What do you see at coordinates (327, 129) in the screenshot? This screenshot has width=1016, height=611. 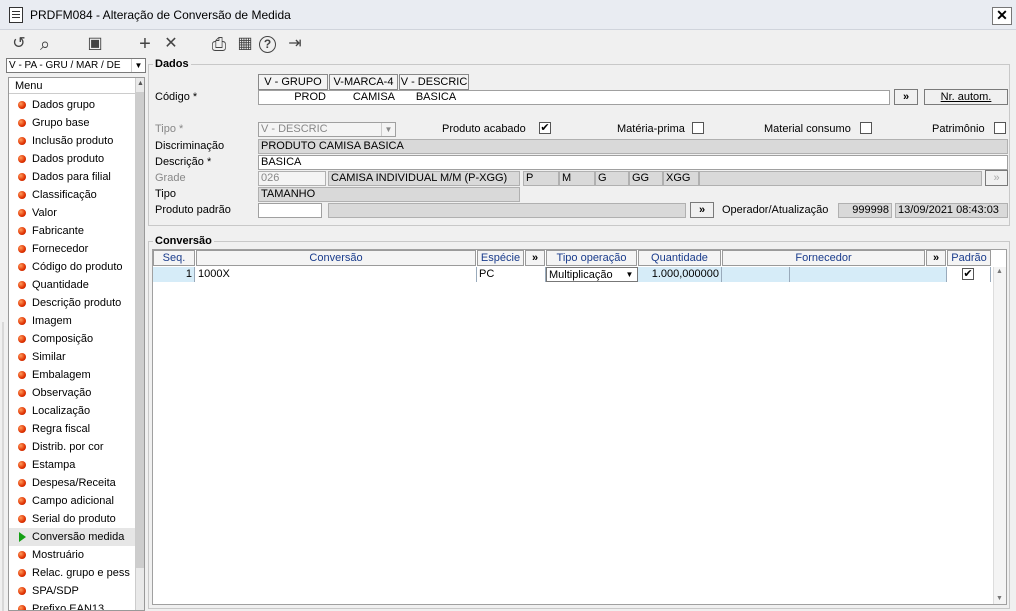 I see `tipo-select: V - DESCRIC ▼` at bounding box center [327, 129].